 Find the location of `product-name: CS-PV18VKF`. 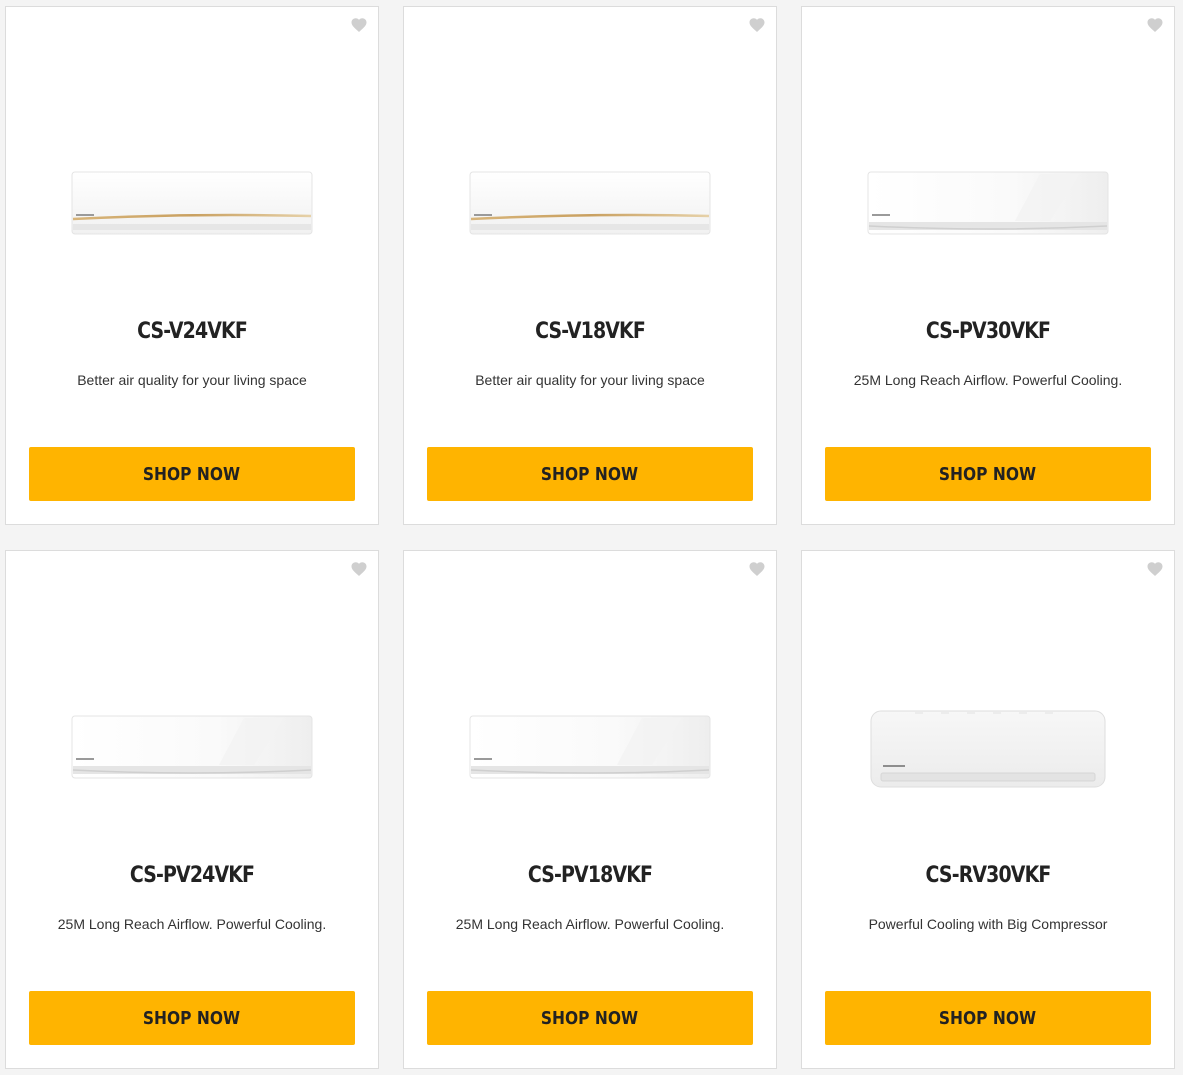

product-name: CS-PV18VKF is located at coordinates (590, 875).